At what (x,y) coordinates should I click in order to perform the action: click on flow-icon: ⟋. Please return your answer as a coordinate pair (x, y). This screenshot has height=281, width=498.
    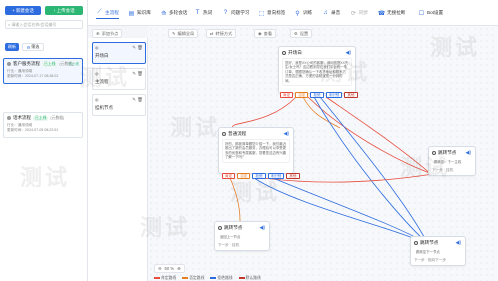
    Looking at the image, I should click on (99, 12).